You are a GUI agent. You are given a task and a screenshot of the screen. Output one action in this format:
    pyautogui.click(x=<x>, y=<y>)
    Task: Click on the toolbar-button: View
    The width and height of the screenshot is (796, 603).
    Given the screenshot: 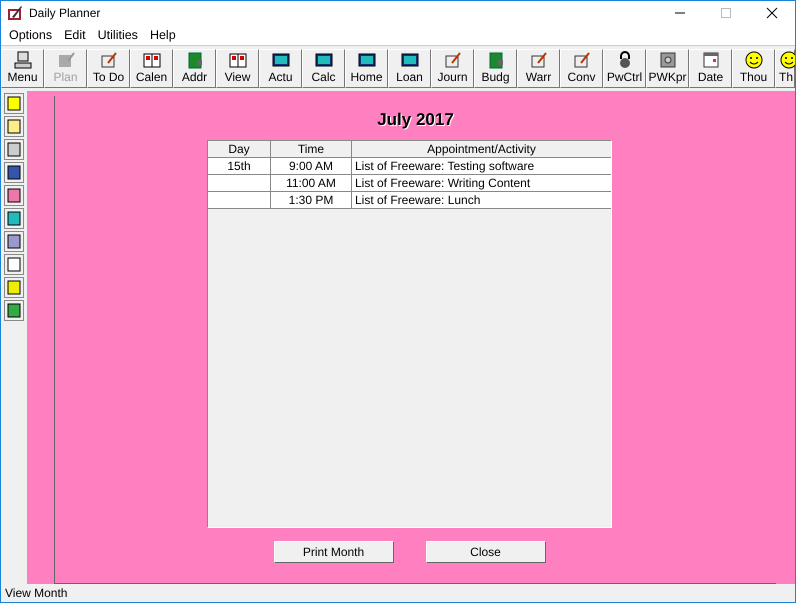 What is the action you would take?
    pyautogui.click(x=237, y=68)
    